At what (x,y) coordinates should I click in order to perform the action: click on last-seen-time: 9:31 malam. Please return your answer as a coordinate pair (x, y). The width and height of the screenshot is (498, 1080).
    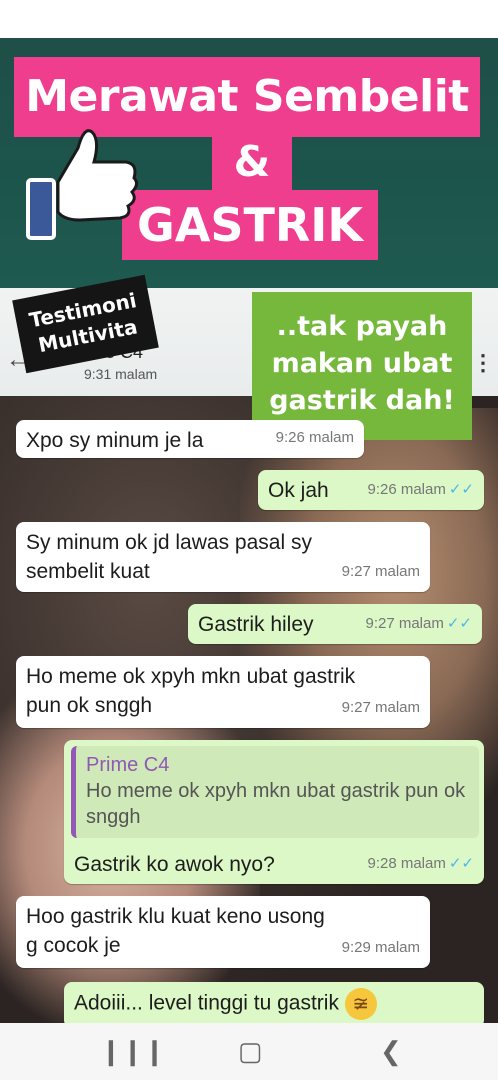
    Looking at the image, I should click on (121, 374).